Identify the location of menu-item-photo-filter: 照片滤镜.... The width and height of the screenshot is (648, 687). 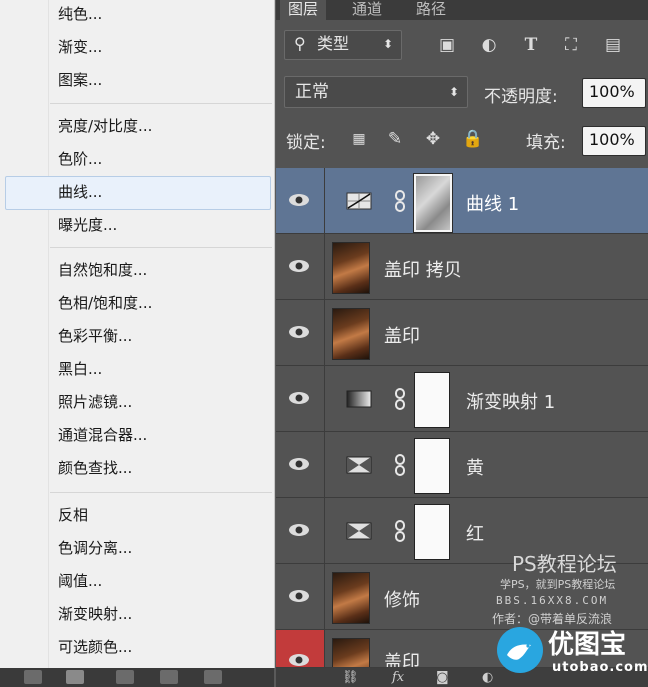
(95, 402).